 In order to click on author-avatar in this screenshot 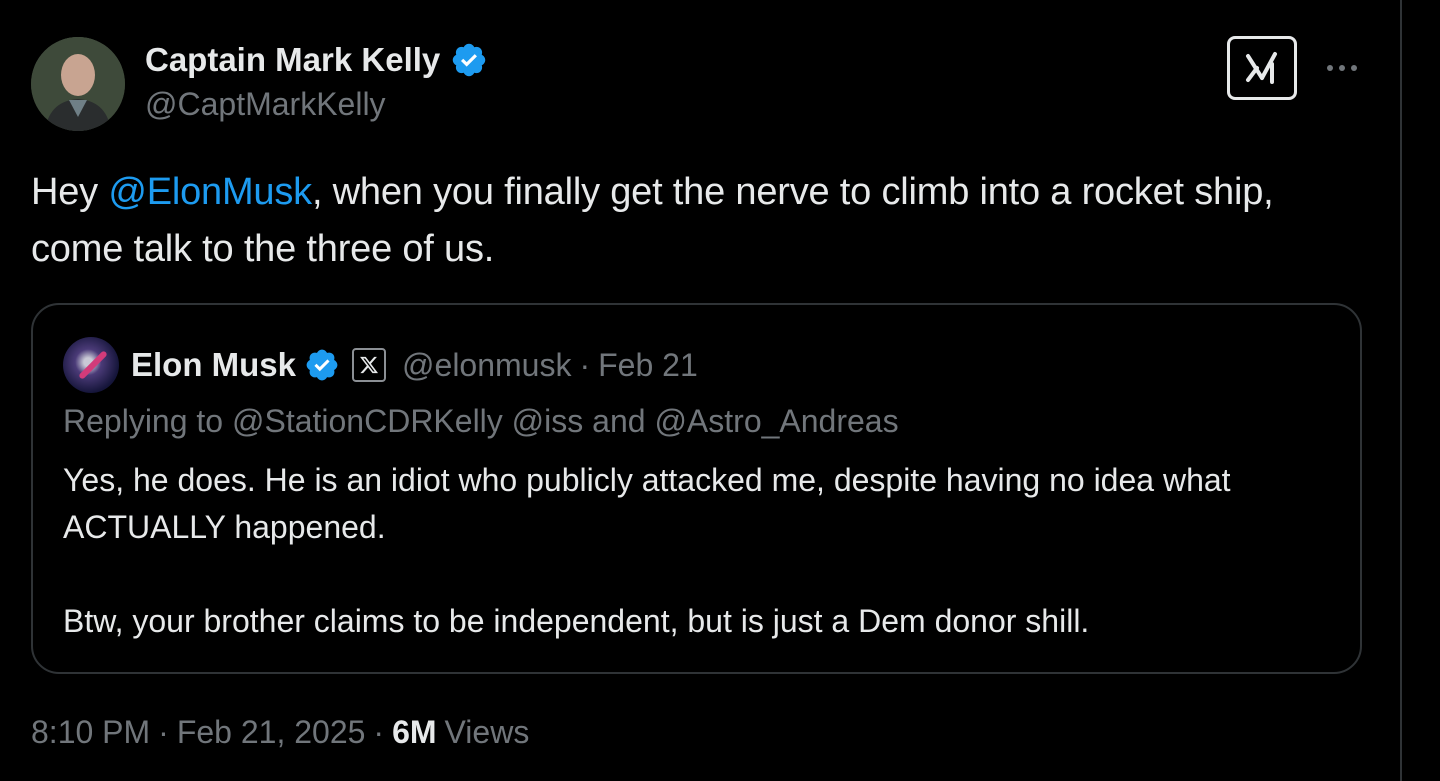, I will do `click(78, 84)`.